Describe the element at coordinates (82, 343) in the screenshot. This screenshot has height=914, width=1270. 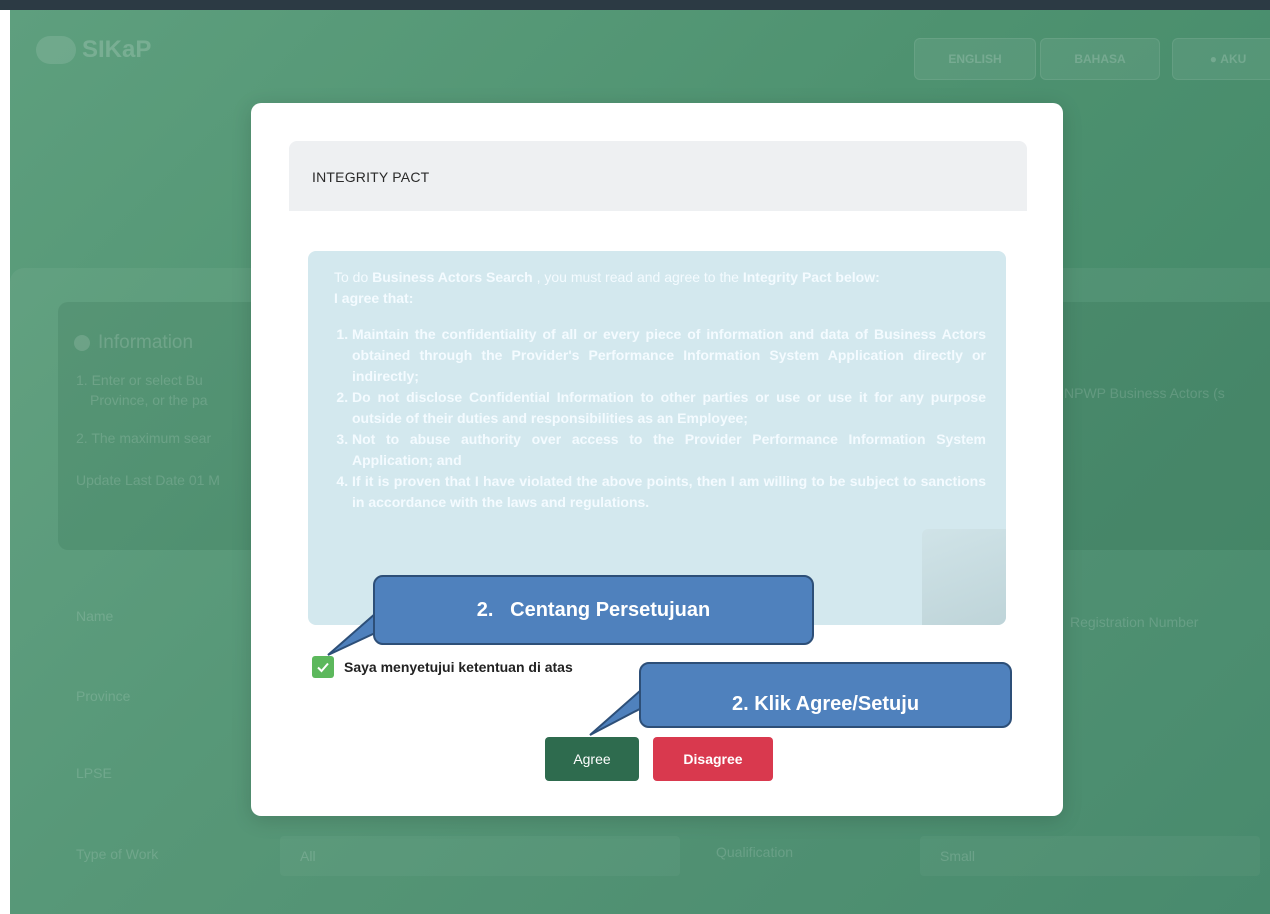
I see `info-icon` at that location.